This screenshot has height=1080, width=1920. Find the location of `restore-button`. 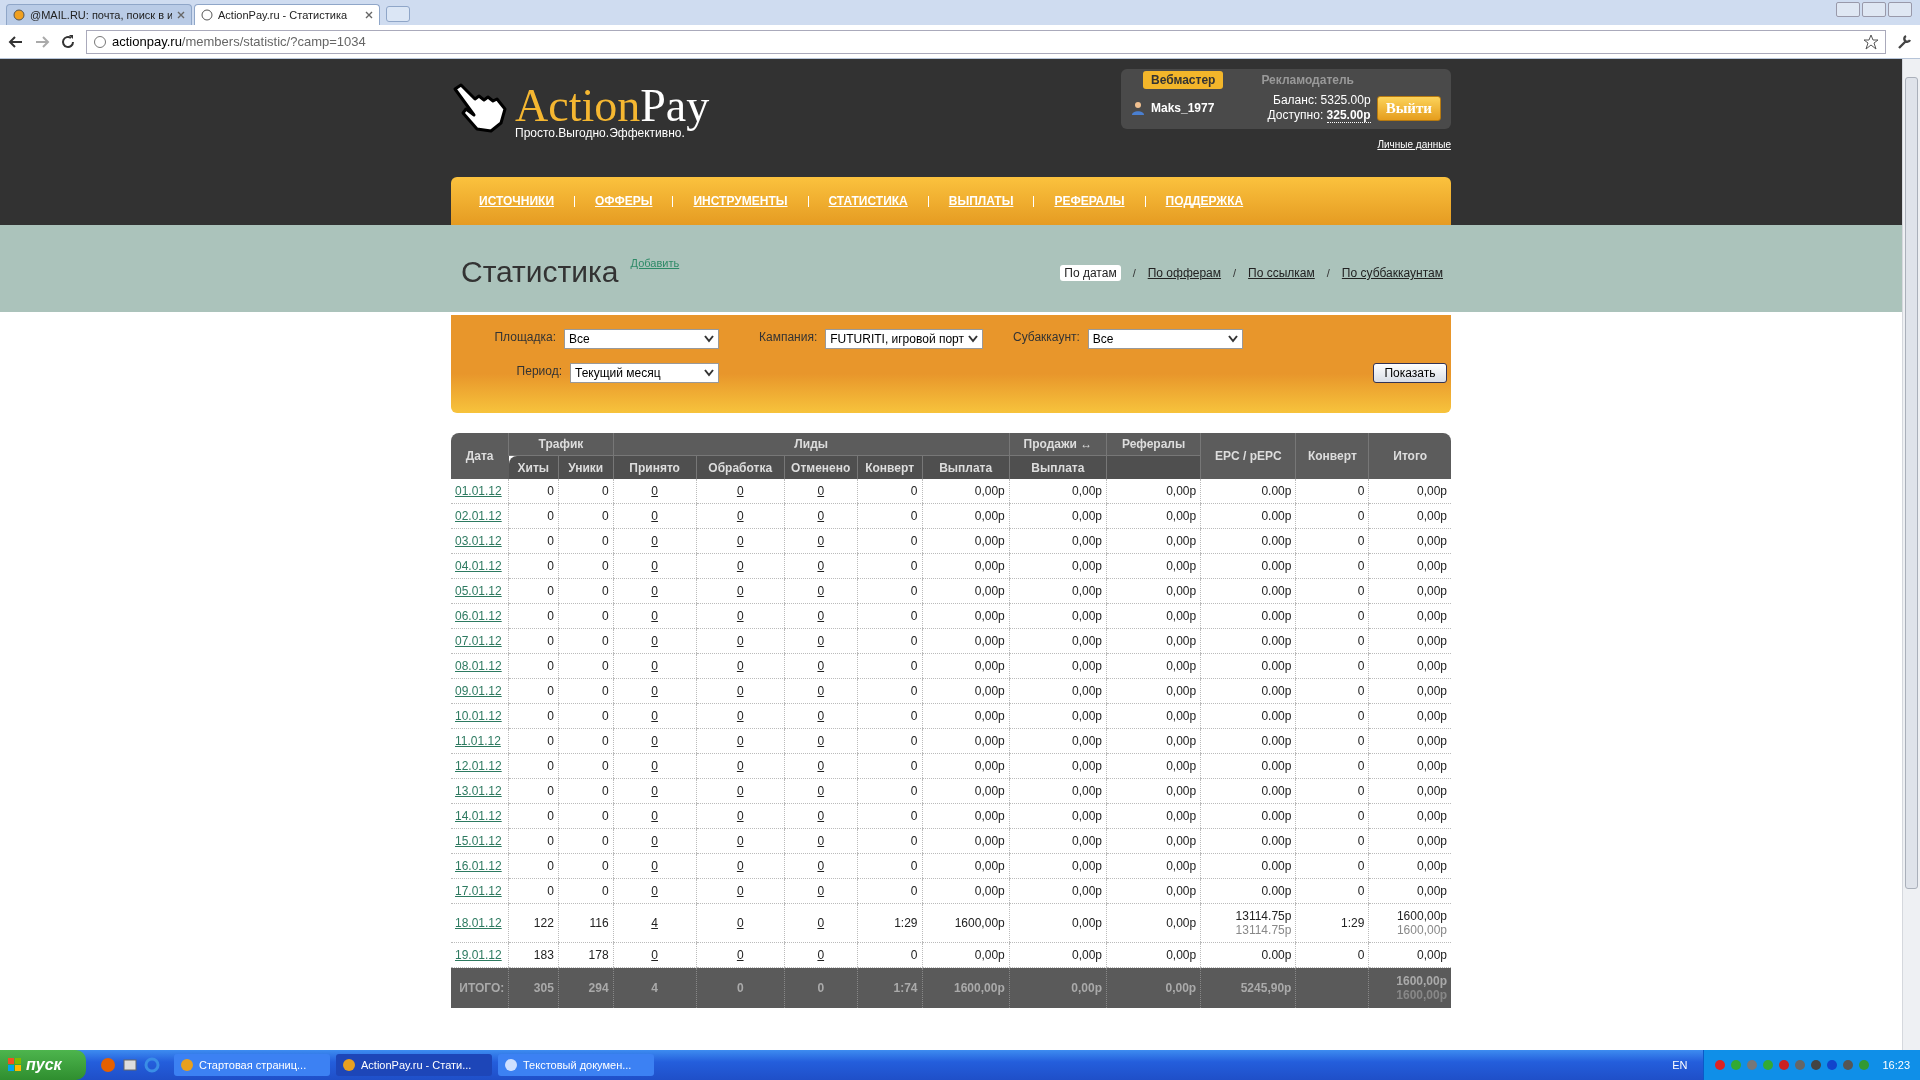

restore-button is located at coordinates (1874, 9).